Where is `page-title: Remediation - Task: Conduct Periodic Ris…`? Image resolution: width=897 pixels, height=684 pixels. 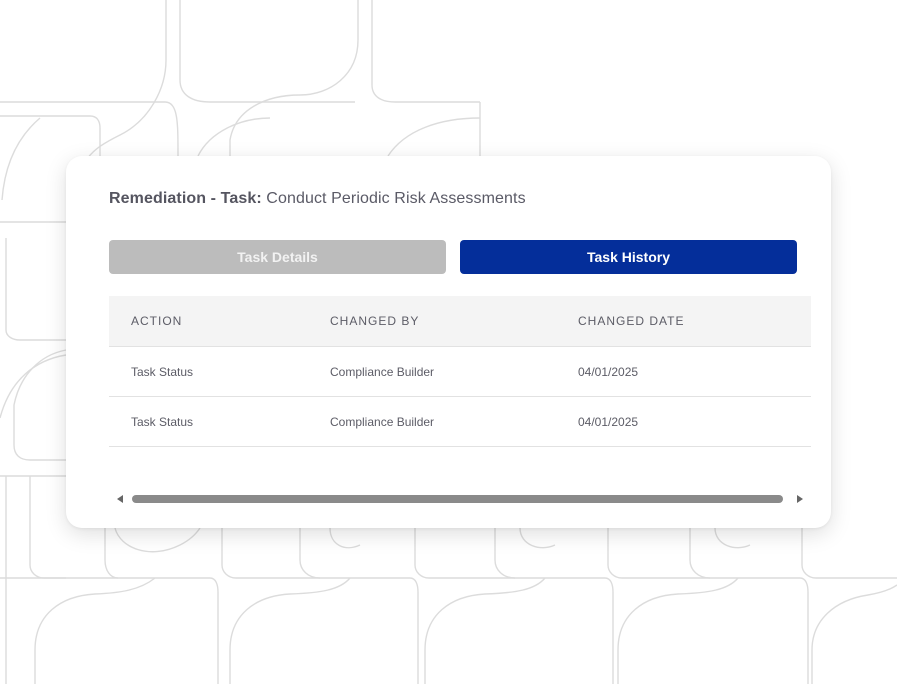 page-title: Remediation - Task: Conduct Periodic Ris… is located at coordinates (317, 199).